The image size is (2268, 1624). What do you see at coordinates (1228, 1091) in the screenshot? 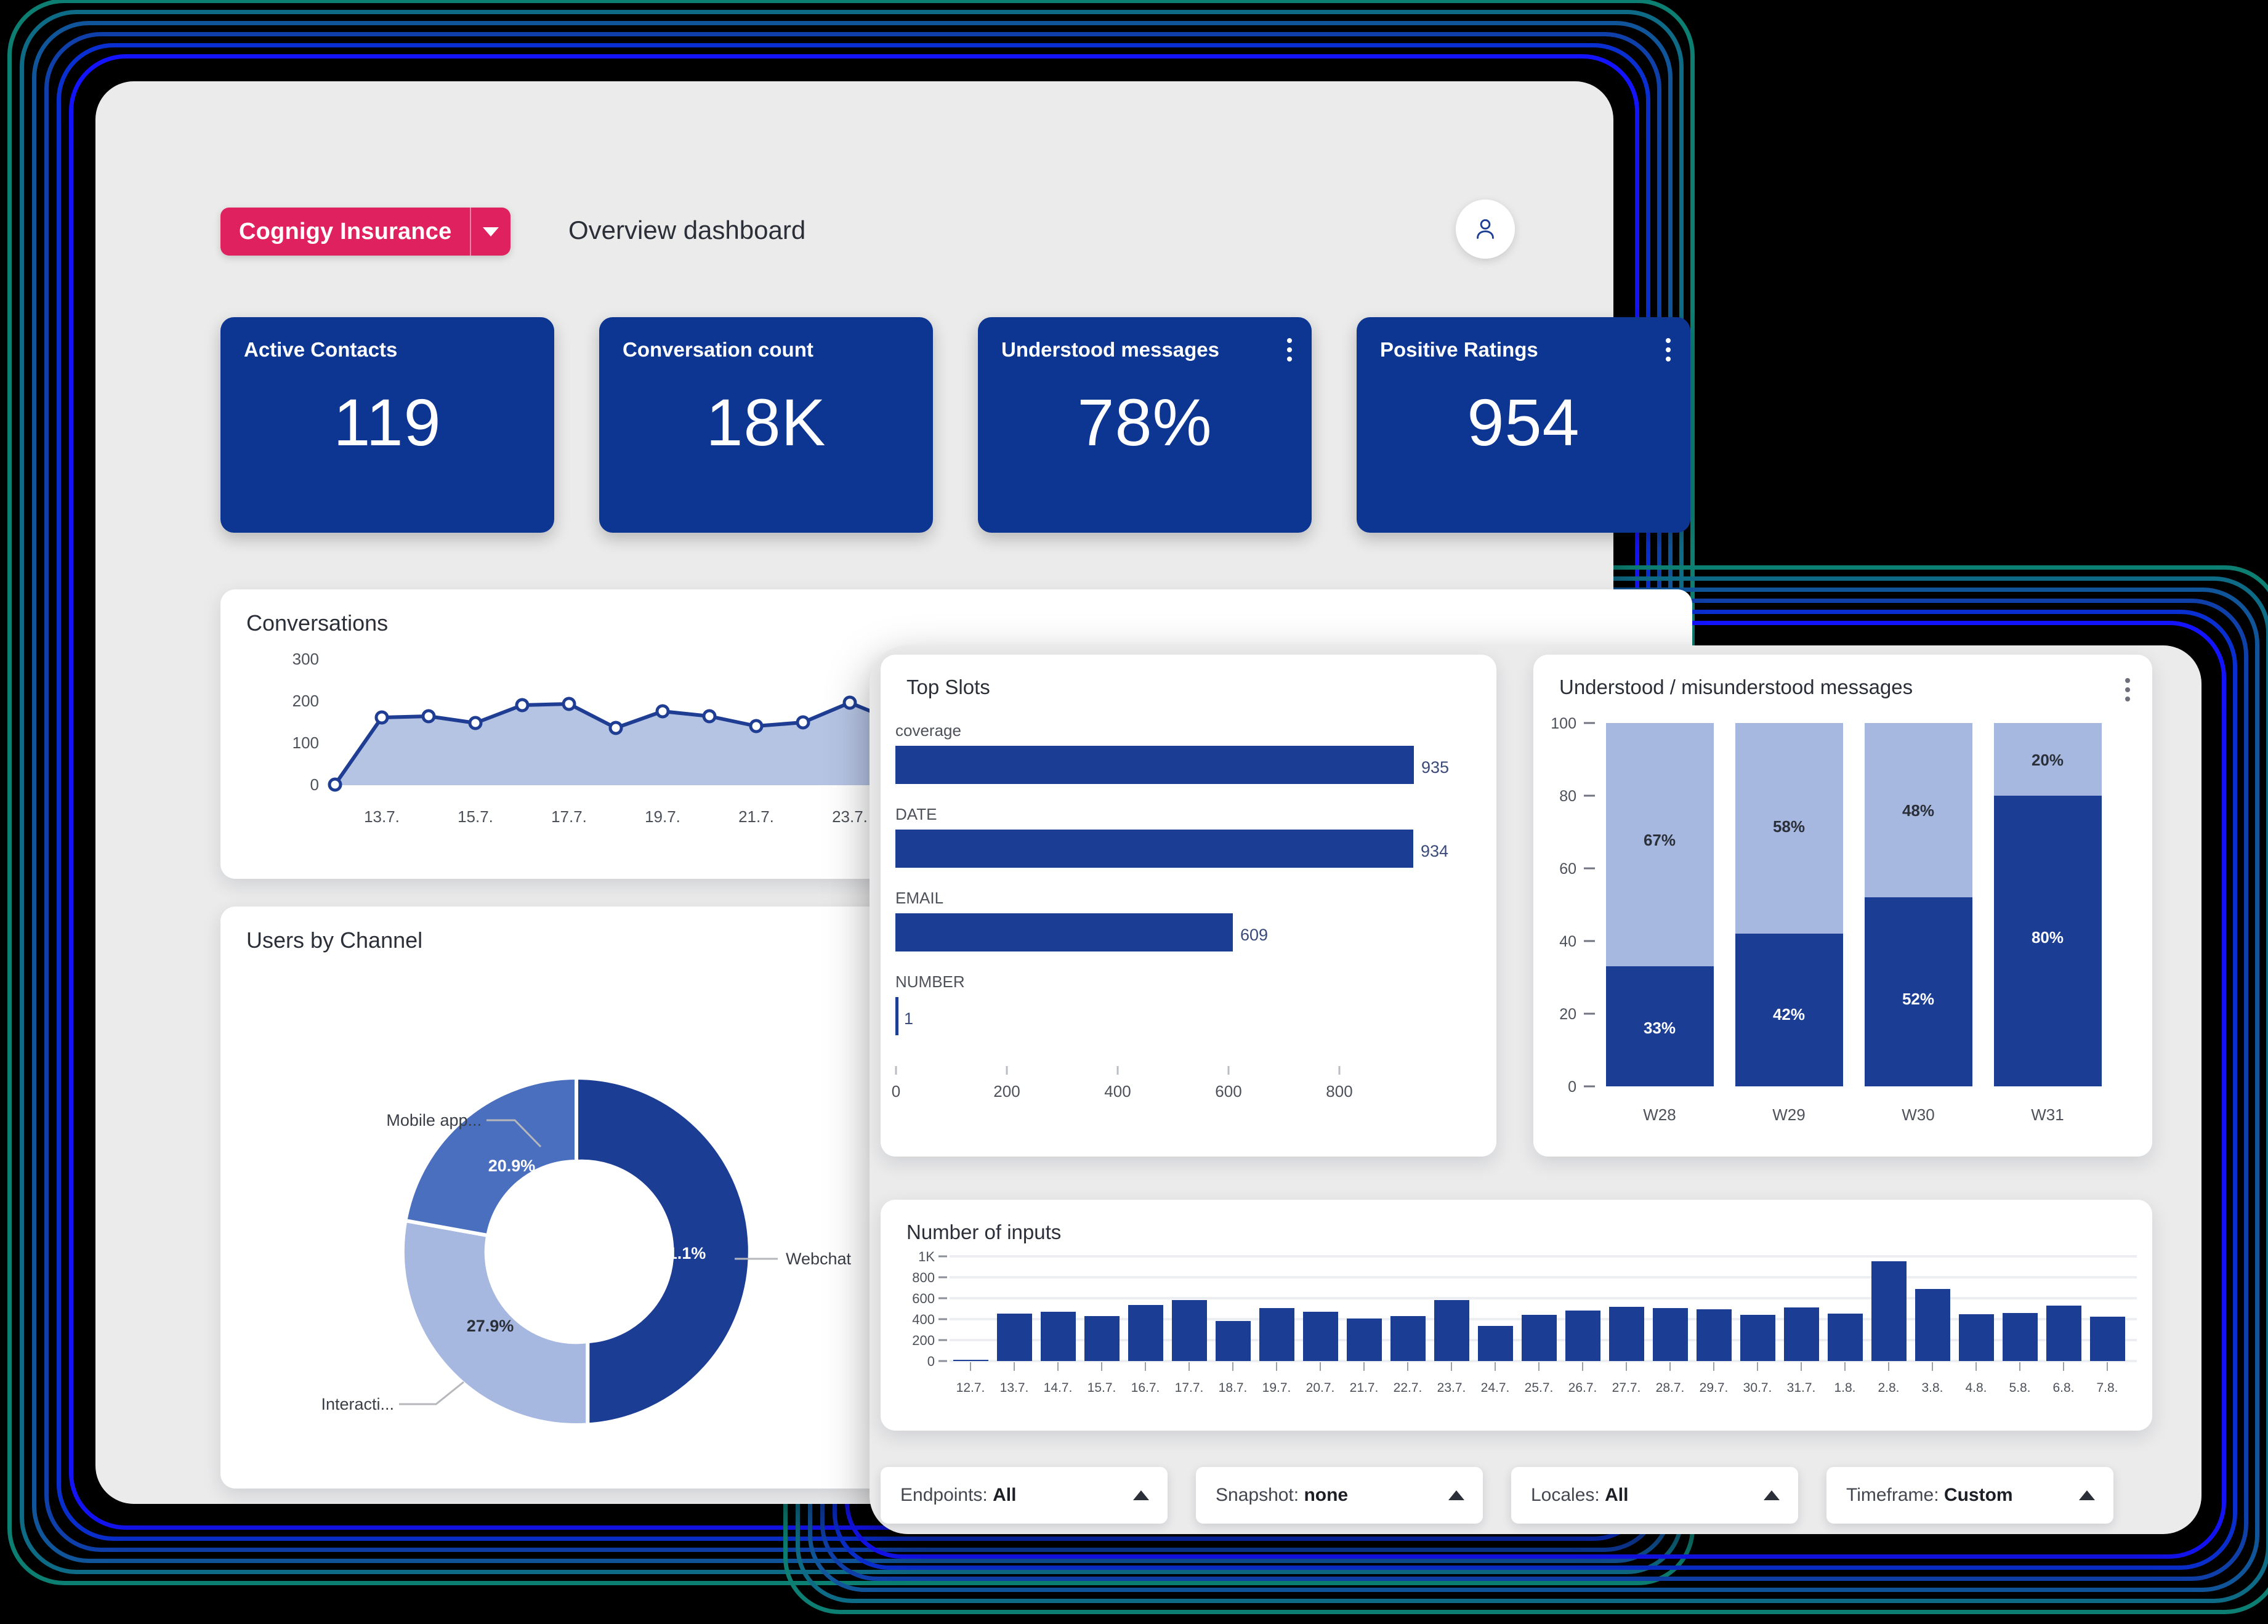
I see `x-tick-600: 600` at bounding box center [1228, 1091].